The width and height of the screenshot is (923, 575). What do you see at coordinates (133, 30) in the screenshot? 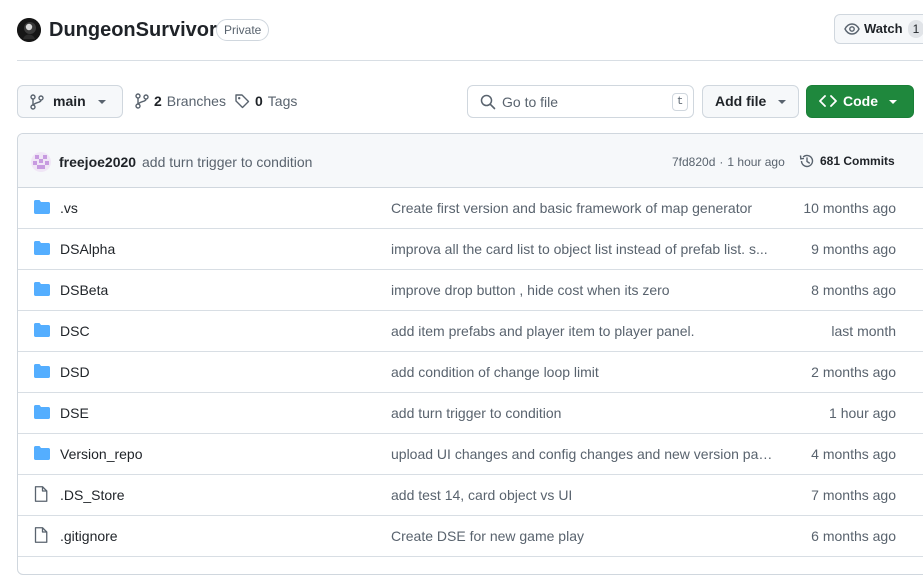
I see `repo-name: DungeonSurvivor` at bounding box center [133, 30].